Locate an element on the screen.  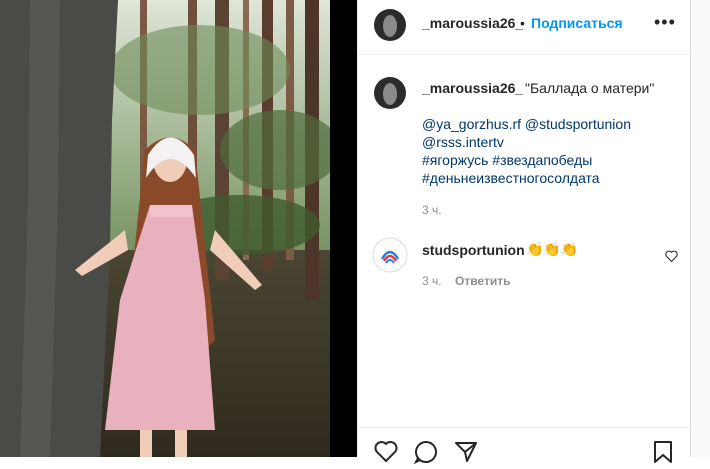
page-background is located at coordinates (700, 228).